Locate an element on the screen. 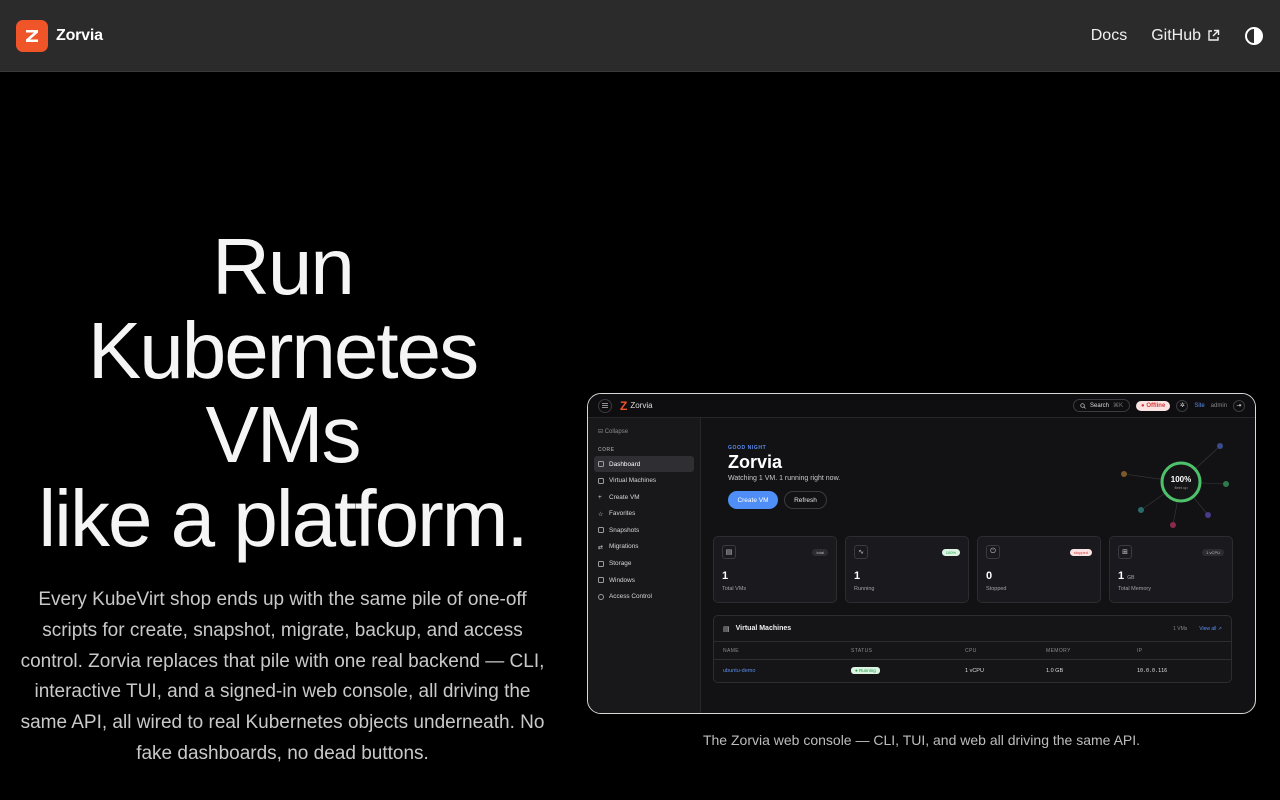  console-nav-favorites: ☆ Favorites is located at coordinates (644, 514).